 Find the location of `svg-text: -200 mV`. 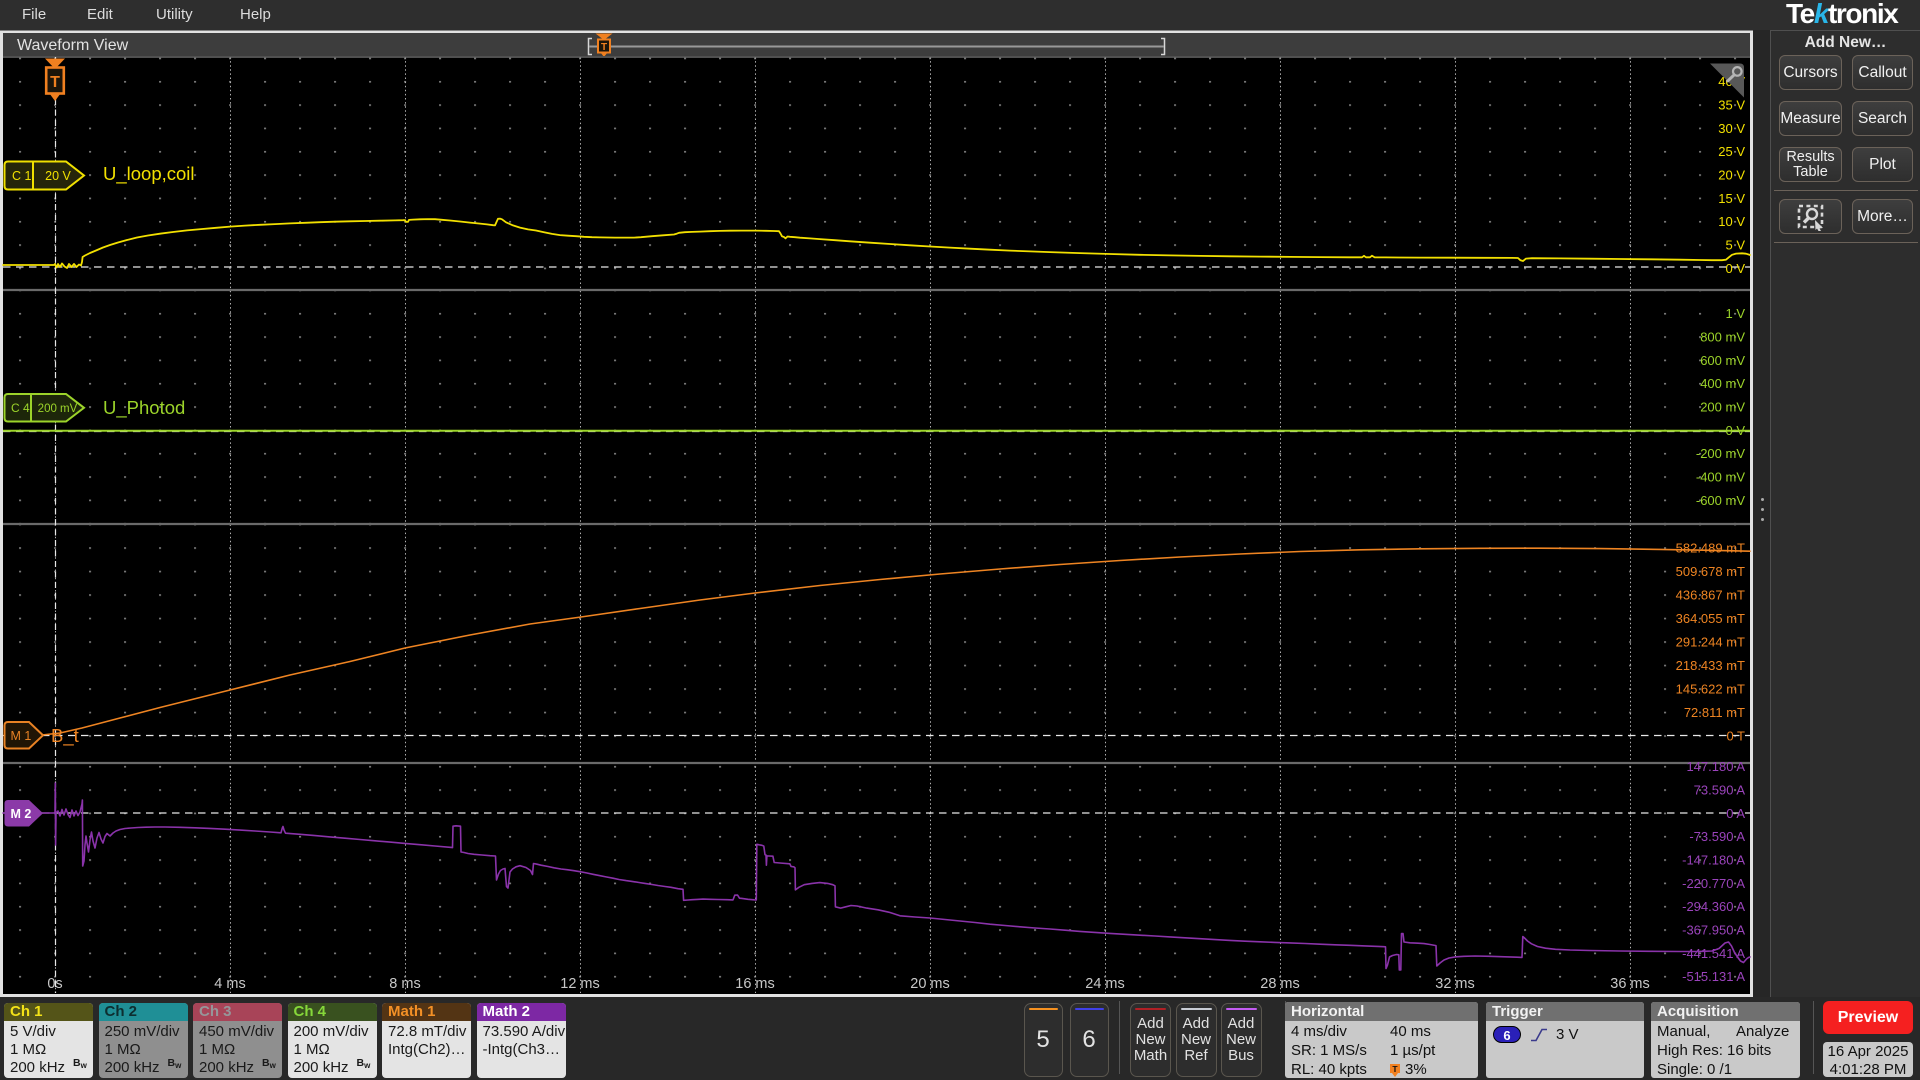

svg-text: -200 mV is located at coordinates (1720, 453).